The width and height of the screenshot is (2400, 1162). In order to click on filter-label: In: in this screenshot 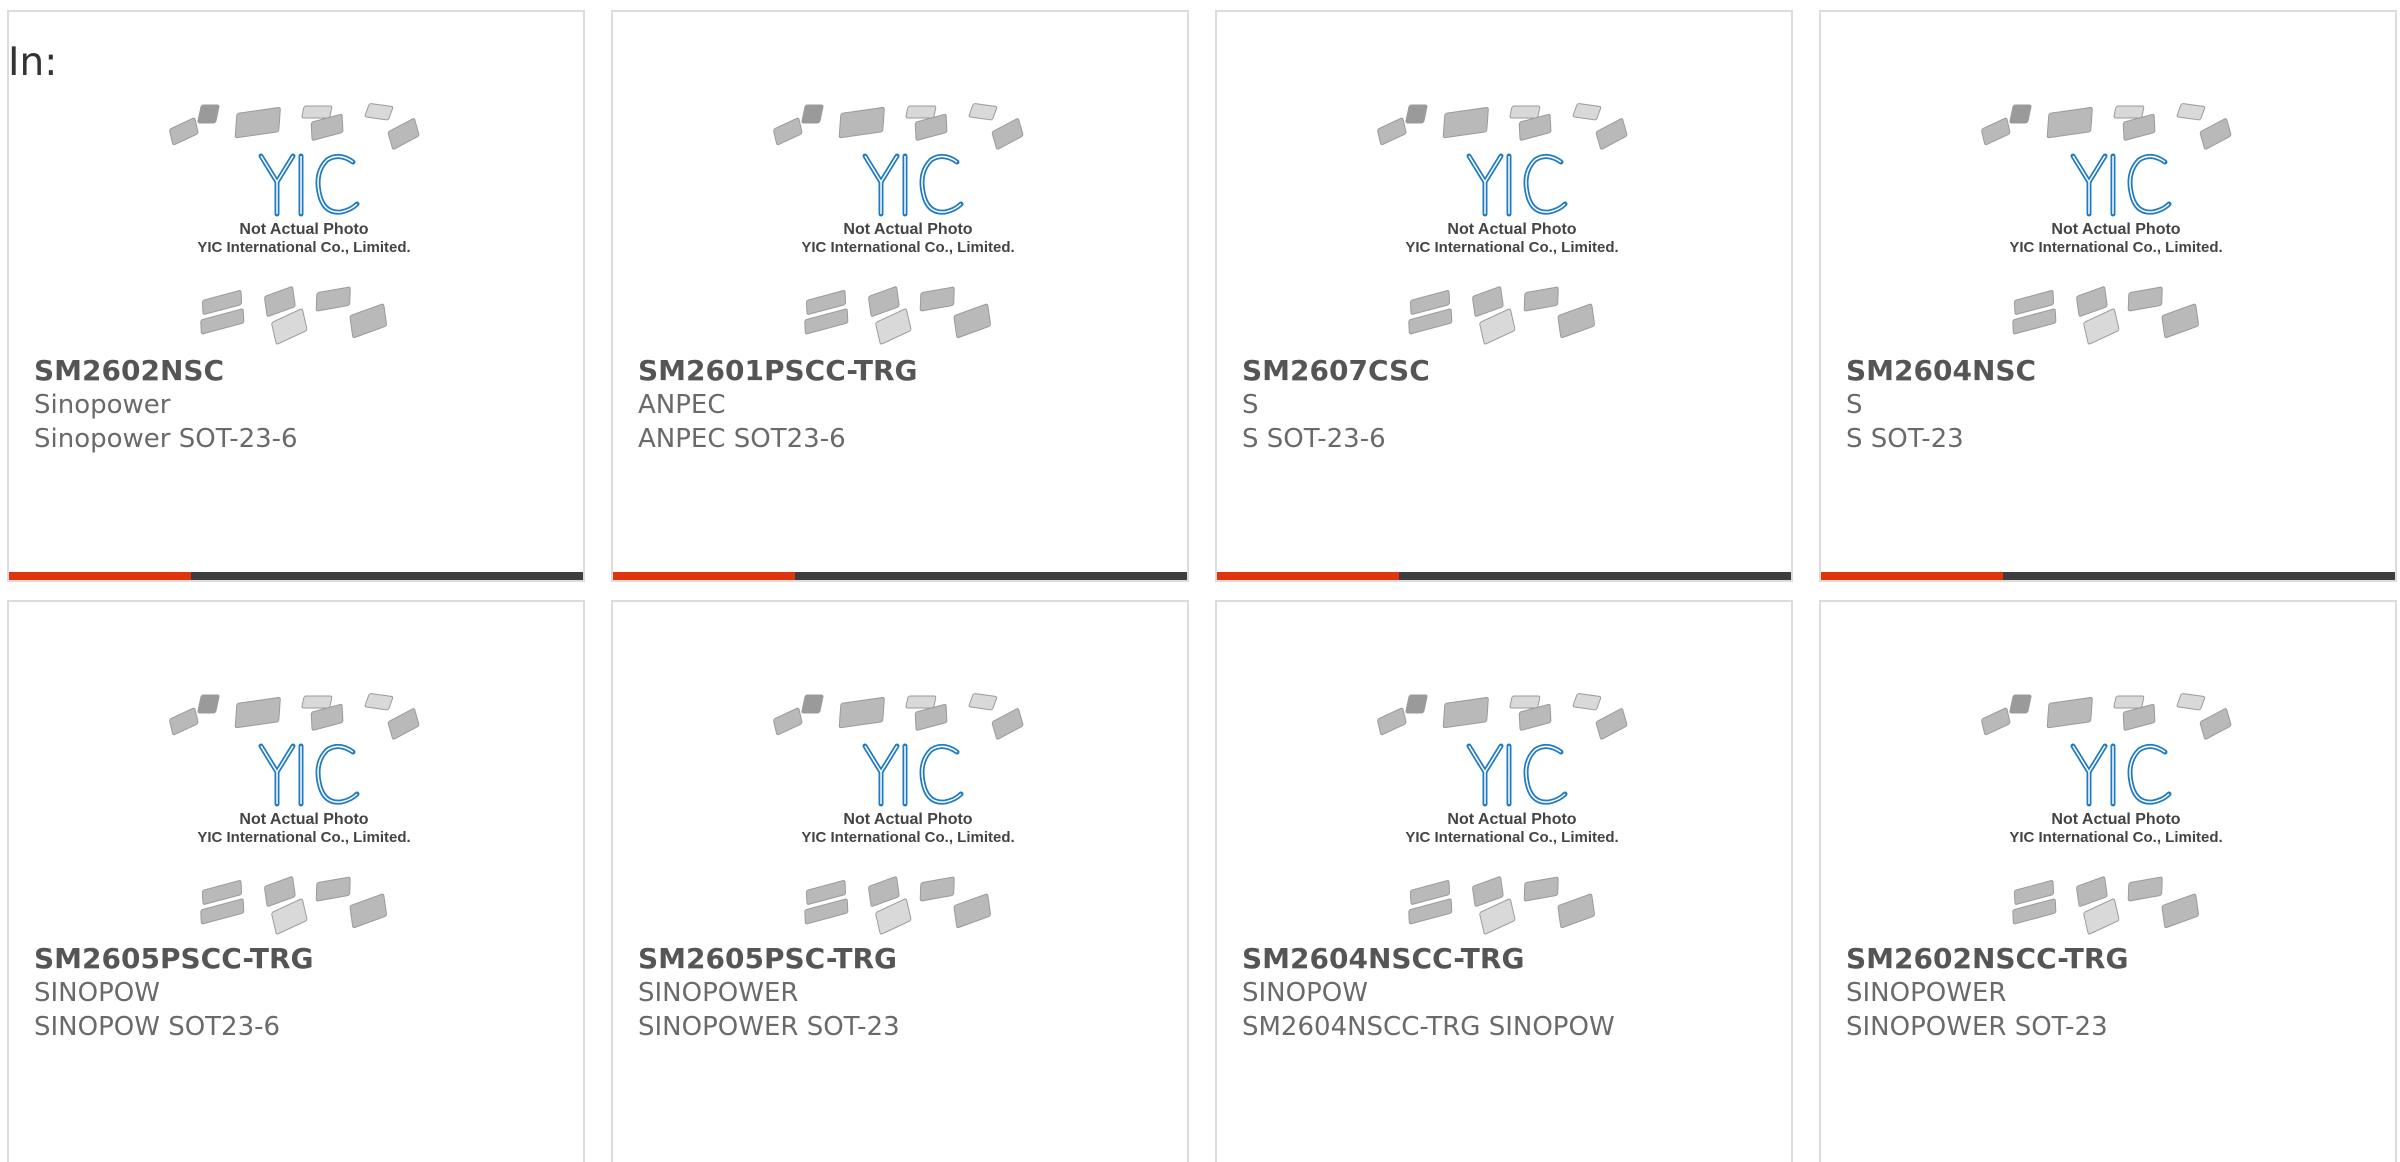, I will do `click(33, 62)`.